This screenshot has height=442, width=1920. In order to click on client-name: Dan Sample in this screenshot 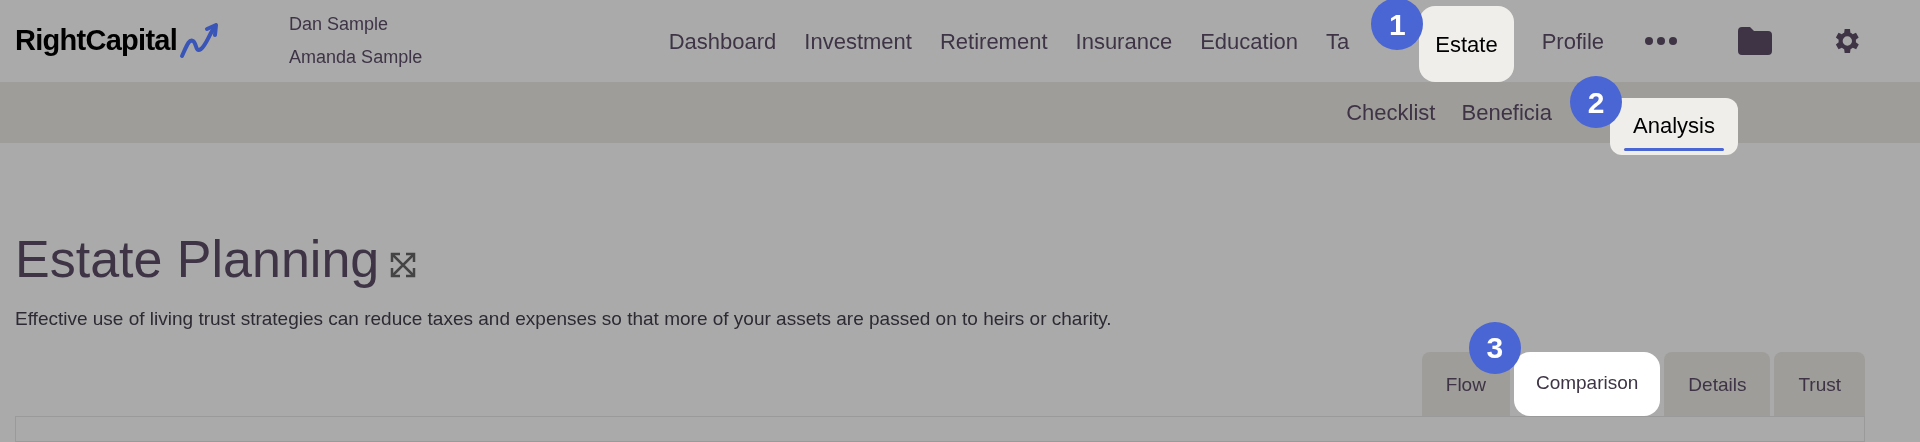, I will do `click(339, 24)`.